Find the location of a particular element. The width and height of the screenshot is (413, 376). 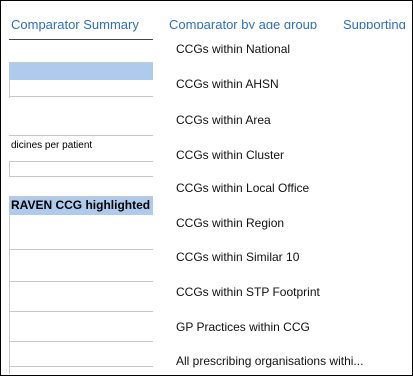

row-label: dicines per patient is located at coordinates (52, 145).